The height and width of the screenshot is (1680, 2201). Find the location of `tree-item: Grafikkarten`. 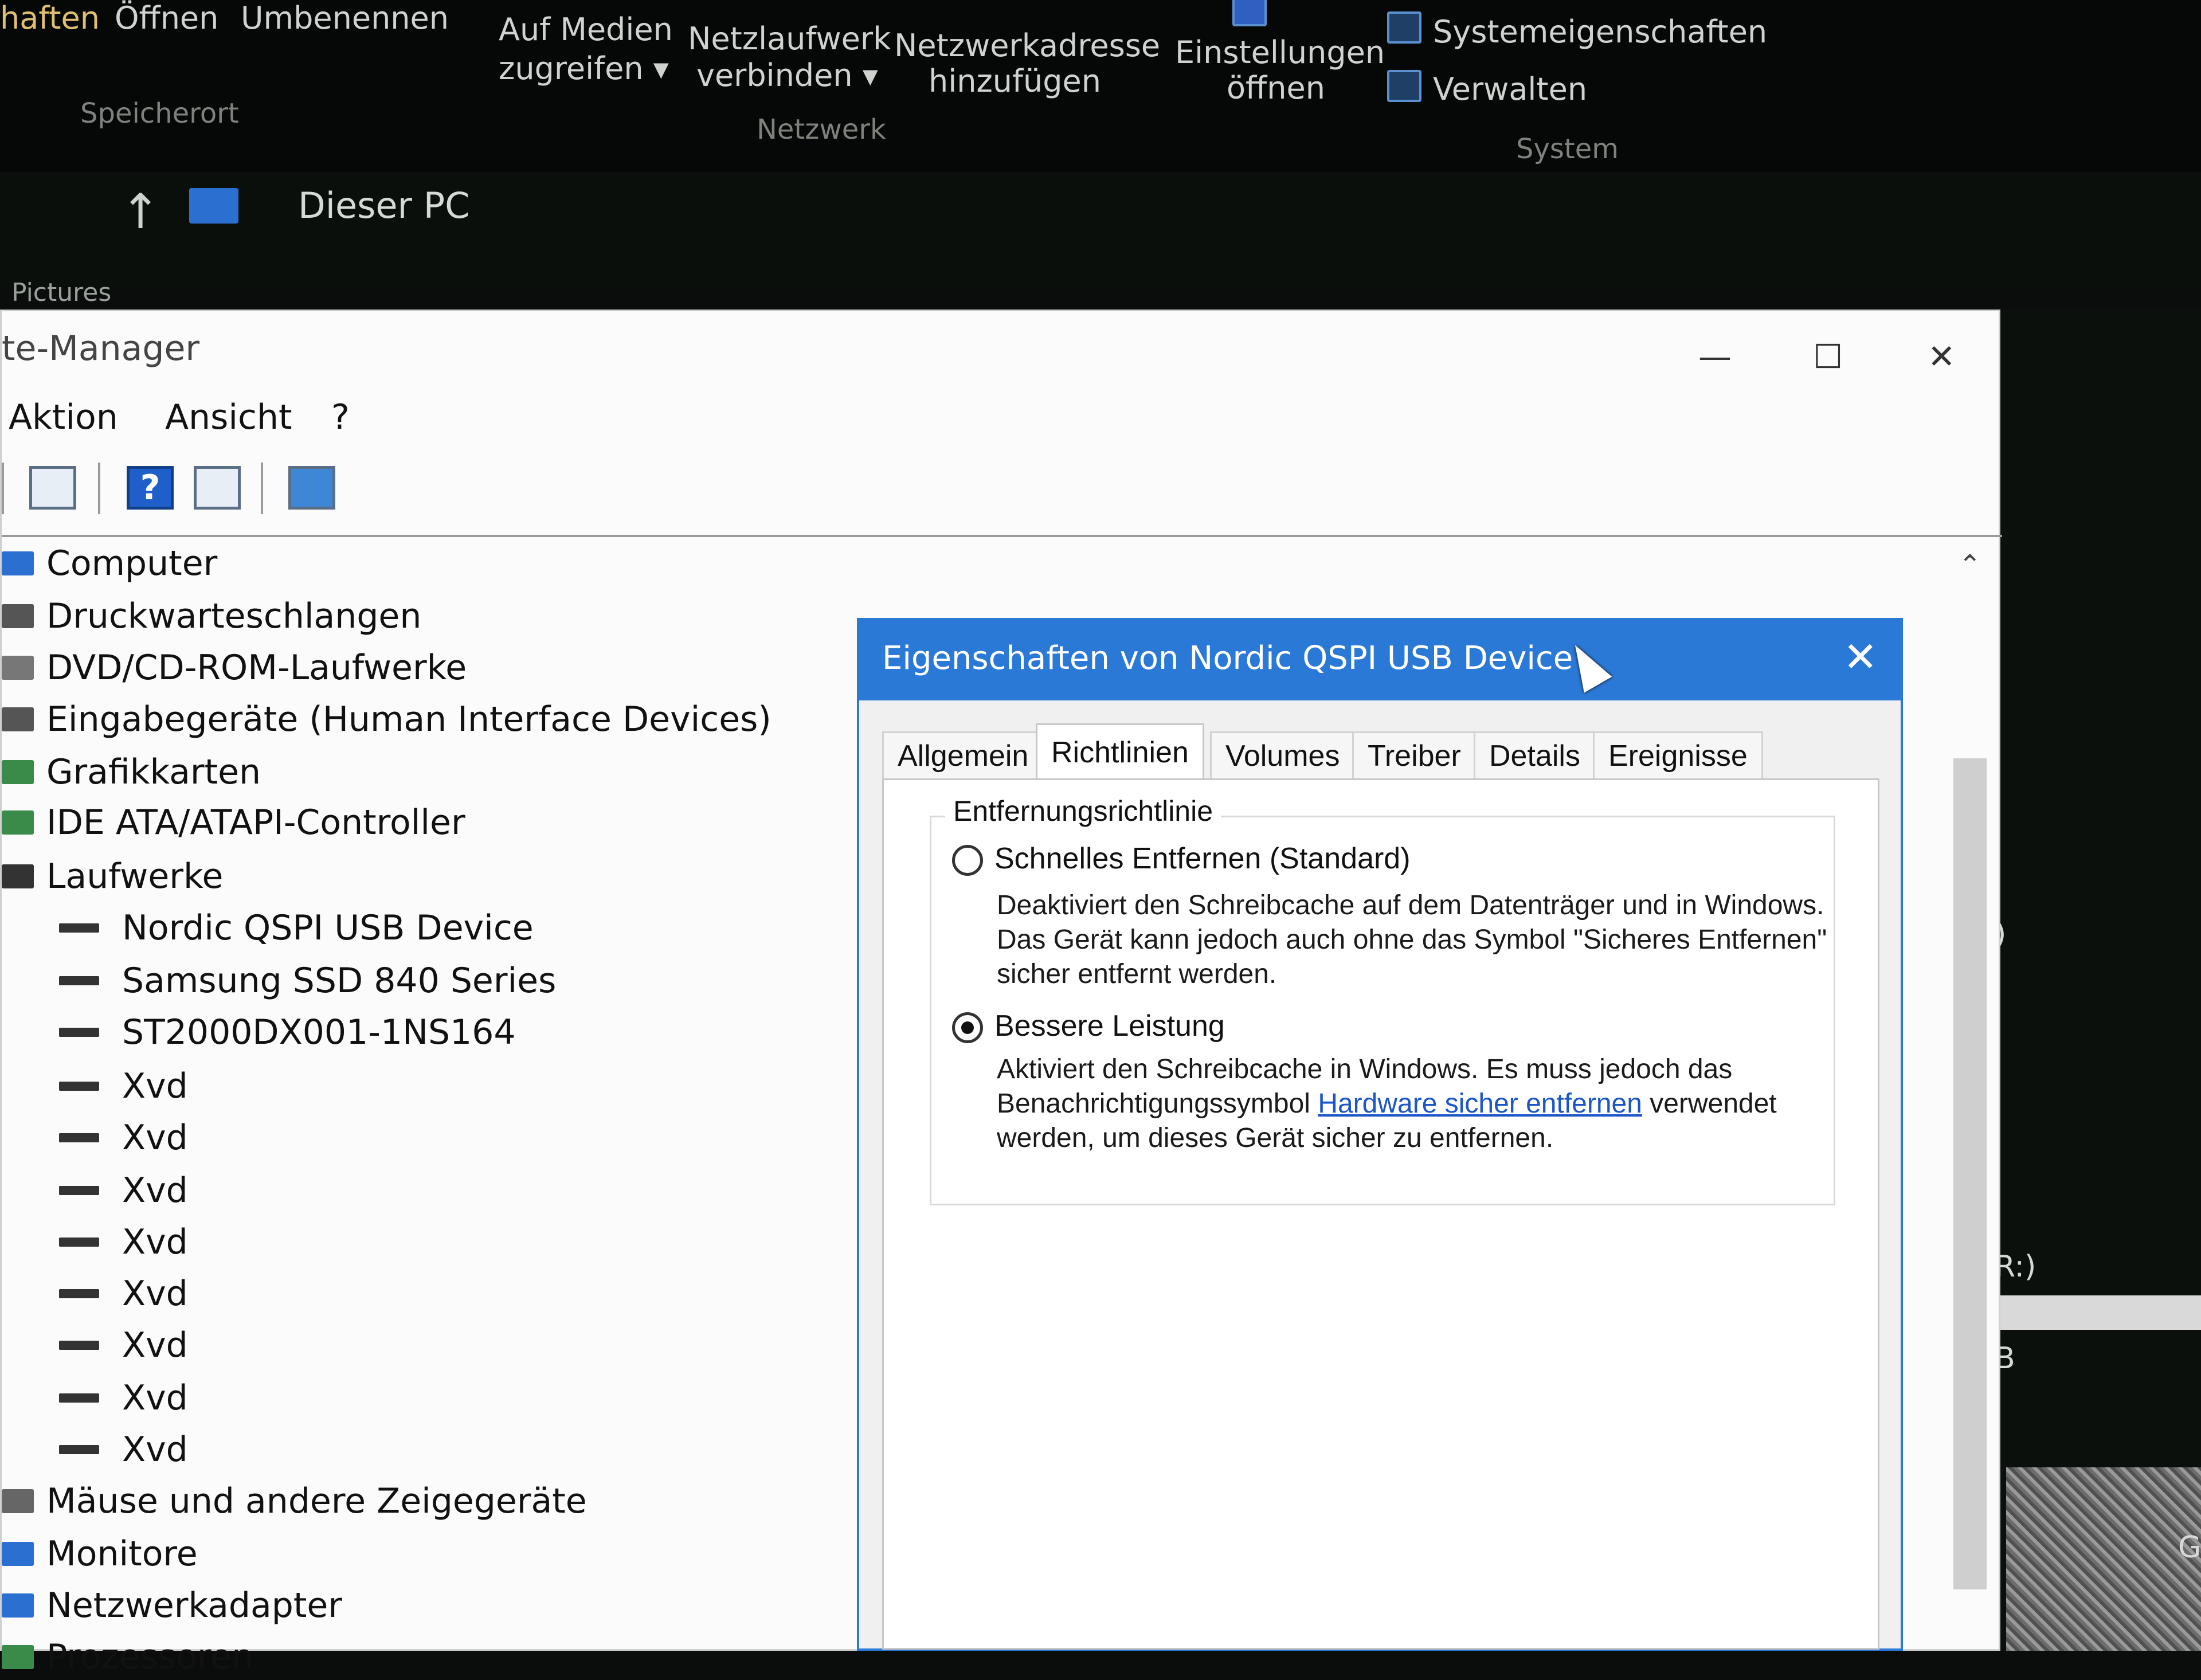

tree-item: Grafikkarten is located at coordinates (131, 772).